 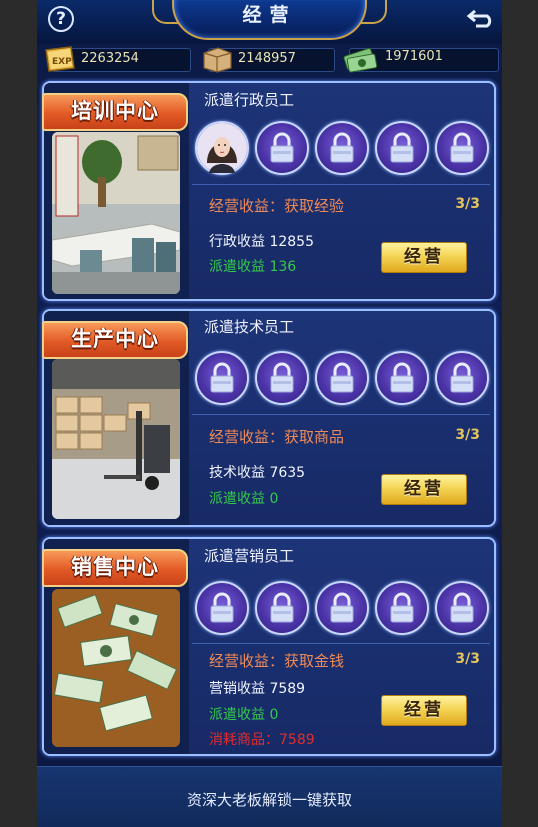 I want to click on income-text: 行政收益 12855, so click(x=261, y=242).